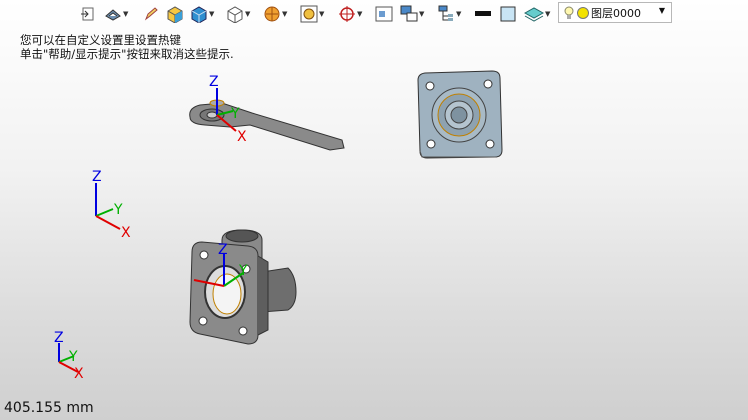 The height and width of the screenshot is (420, 748). Describe the element at coordinates (267, 125) in the screenshot. I see `lever-part` at that location.